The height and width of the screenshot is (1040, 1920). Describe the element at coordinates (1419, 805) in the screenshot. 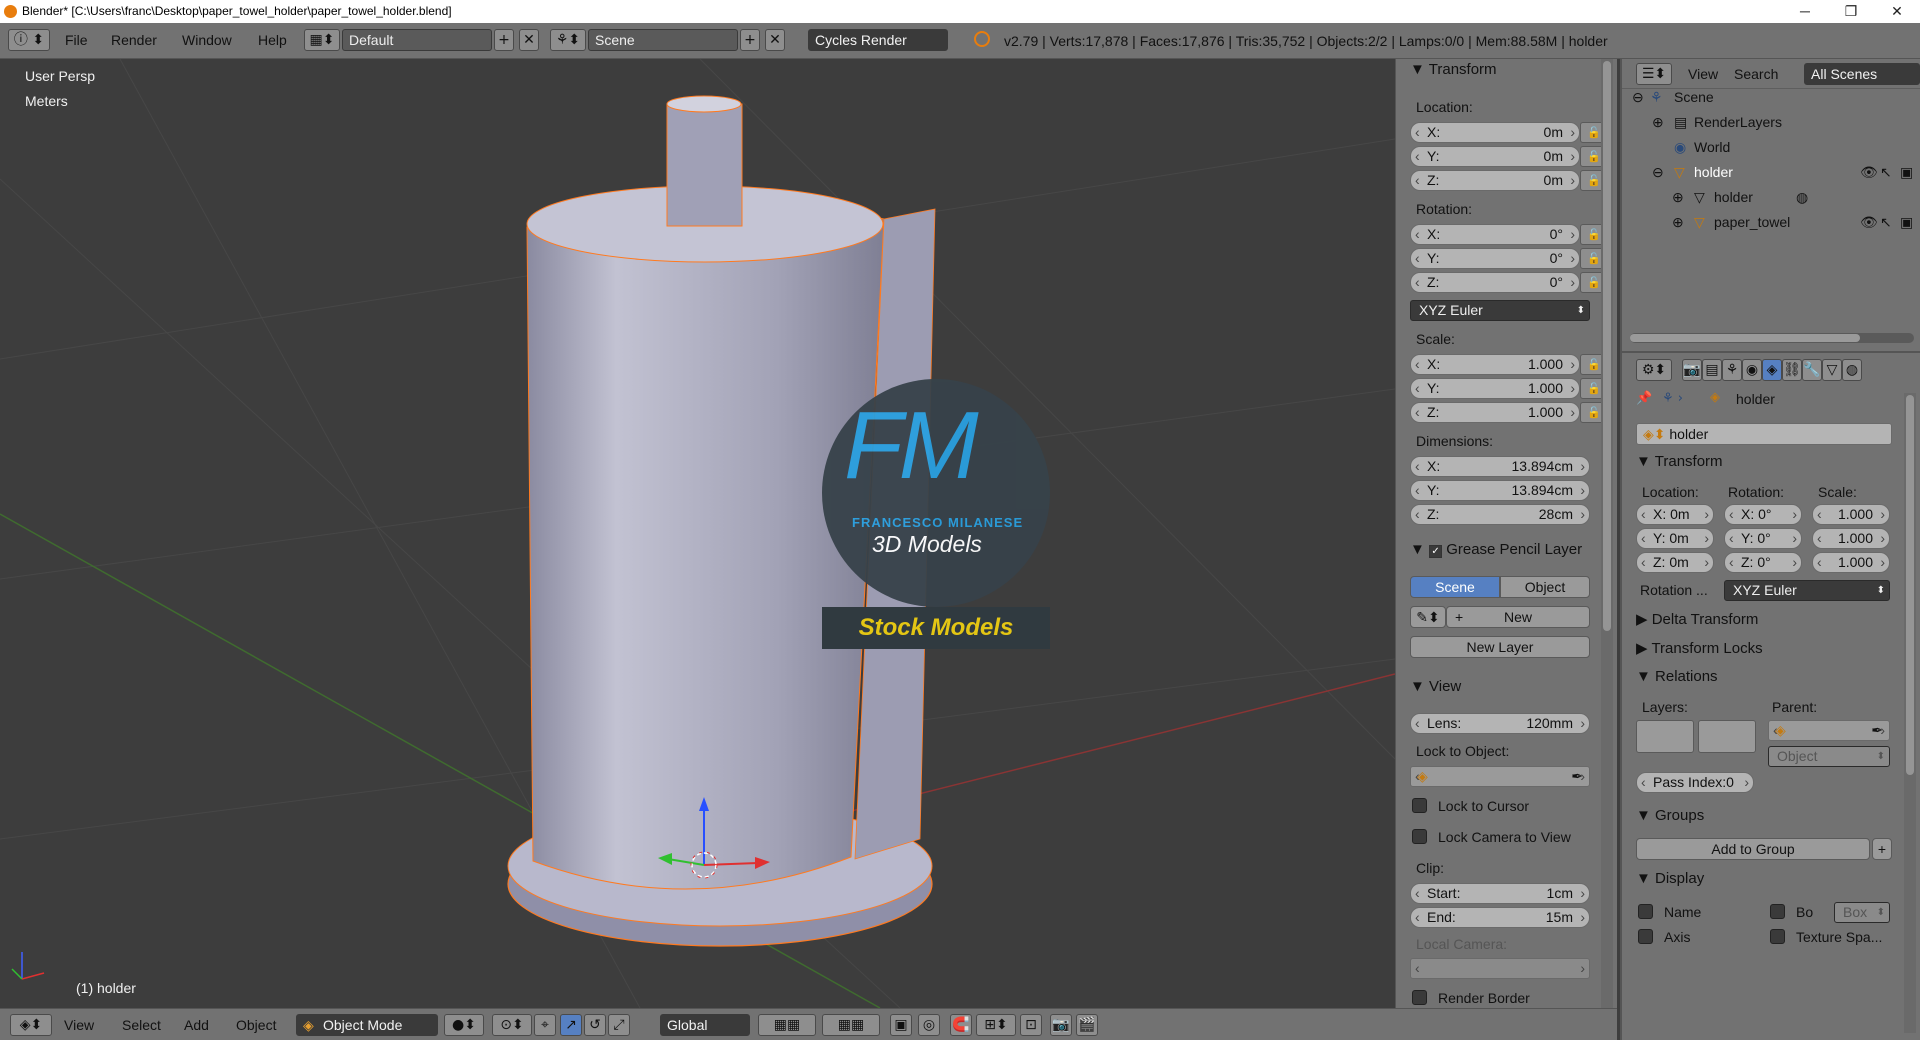

I see `lock-cursor-checkbox` at that location.